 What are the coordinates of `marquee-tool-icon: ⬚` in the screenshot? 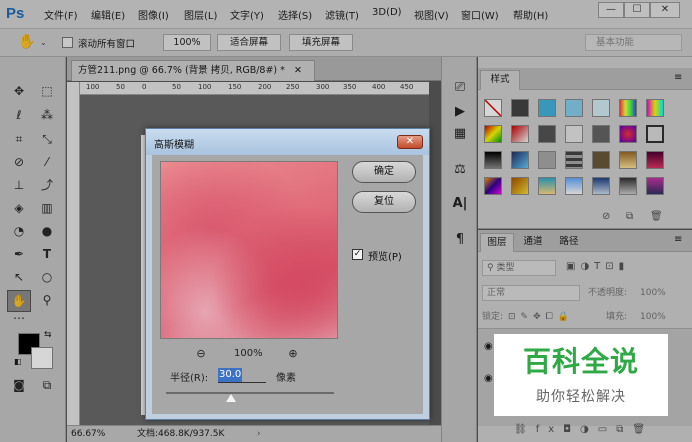 It's located at (47, 91).